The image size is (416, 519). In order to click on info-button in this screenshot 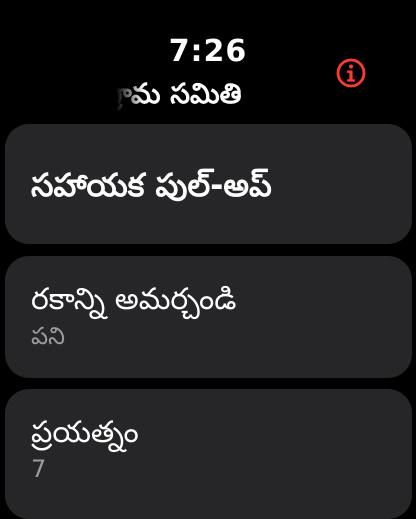, I will do `click(351, 73)`.